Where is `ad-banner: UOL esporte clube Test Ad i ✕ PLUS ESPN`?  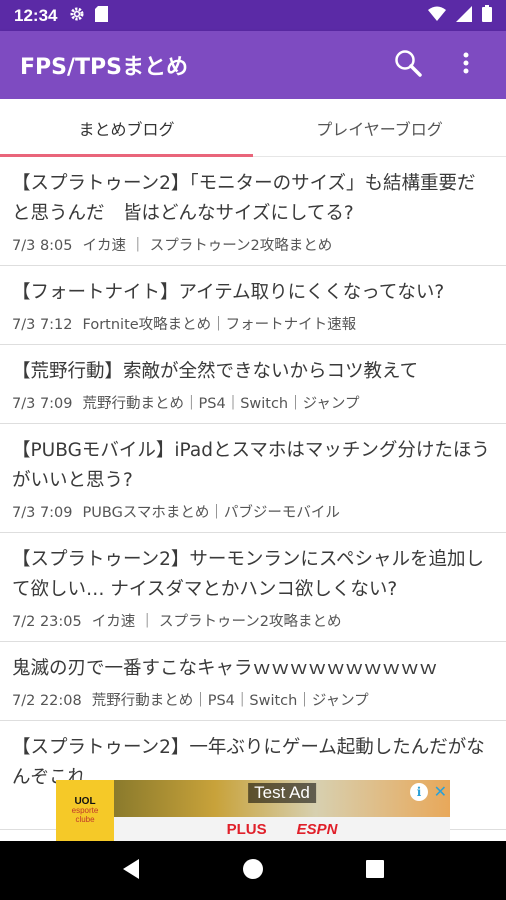
ad-banner: UOL esporte clube Test Ad i ✕ PLUS ESPN is located at coordinates (253, 810).